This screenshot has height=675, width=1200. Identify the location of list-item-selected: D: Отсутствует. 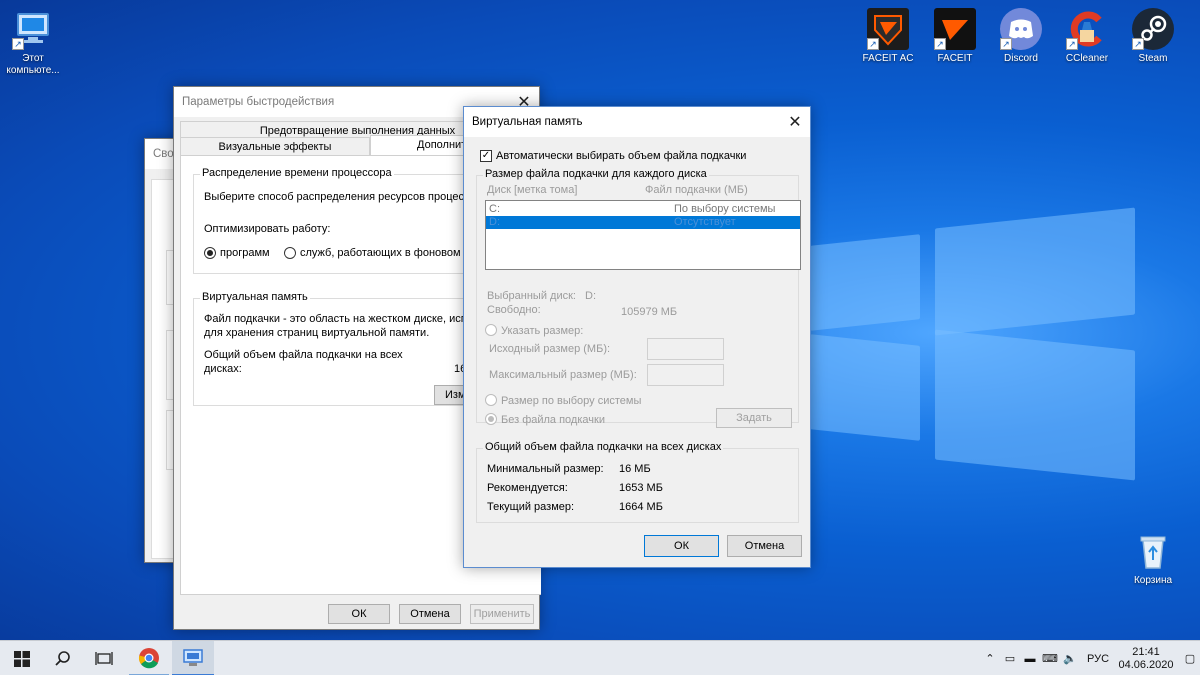
(643, 222).